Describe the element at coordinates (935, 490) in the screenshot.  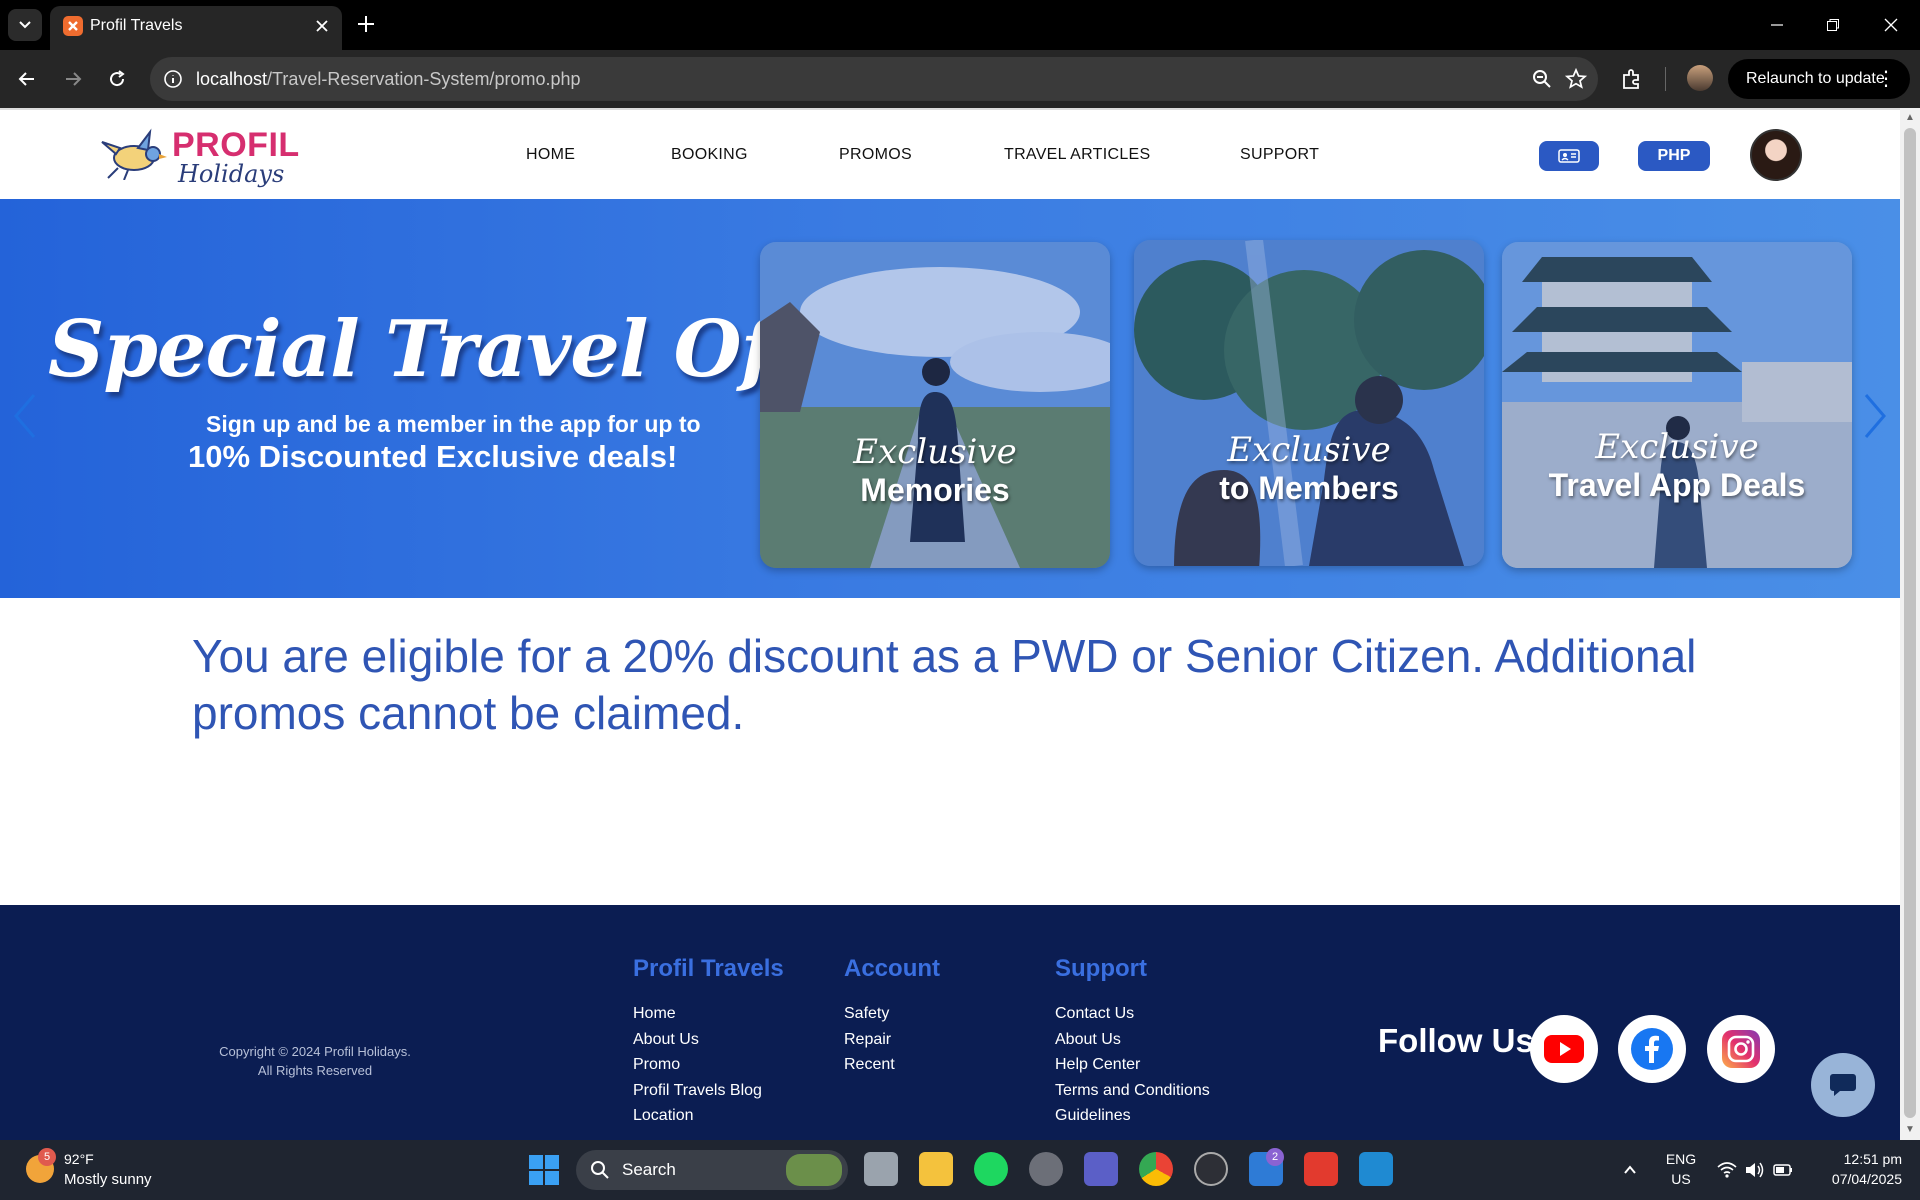
I see `card-memories-line2: Memories` at that location.